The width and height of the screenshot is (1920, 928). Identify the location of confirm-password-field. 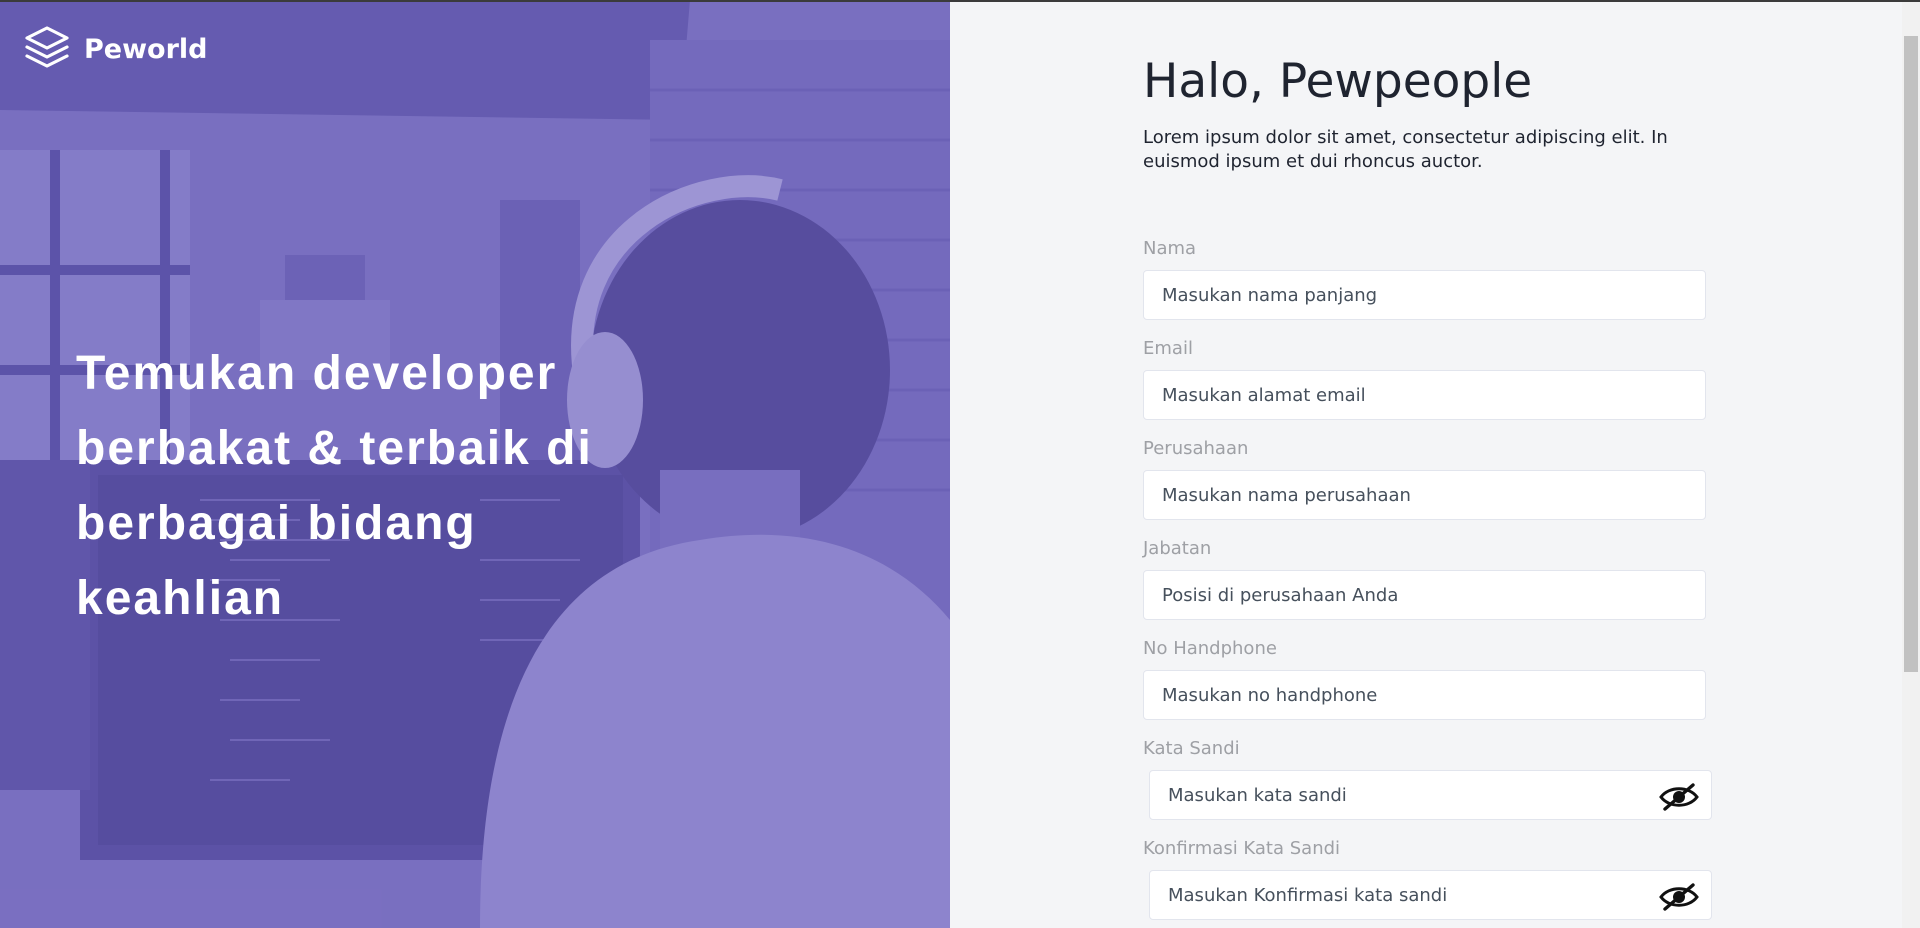
(1430, 895).